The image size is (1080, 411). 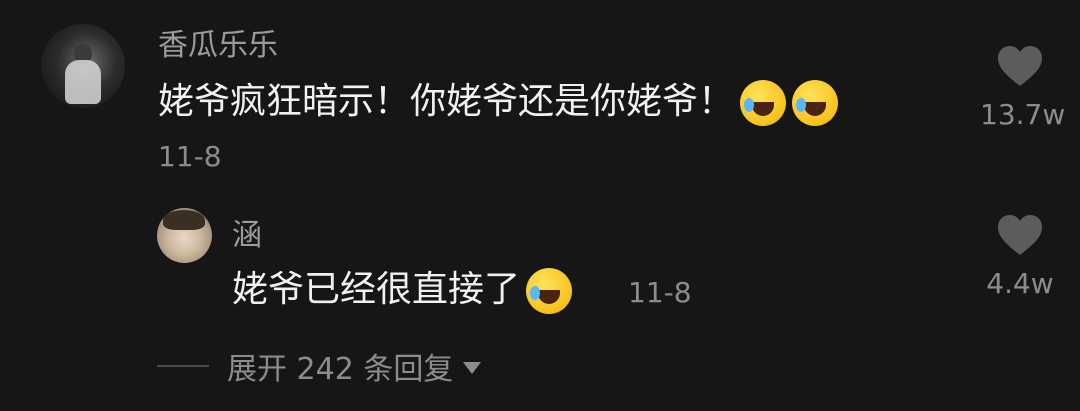 I want to click on avatar-hair-shape, so click(x=184, y=220).